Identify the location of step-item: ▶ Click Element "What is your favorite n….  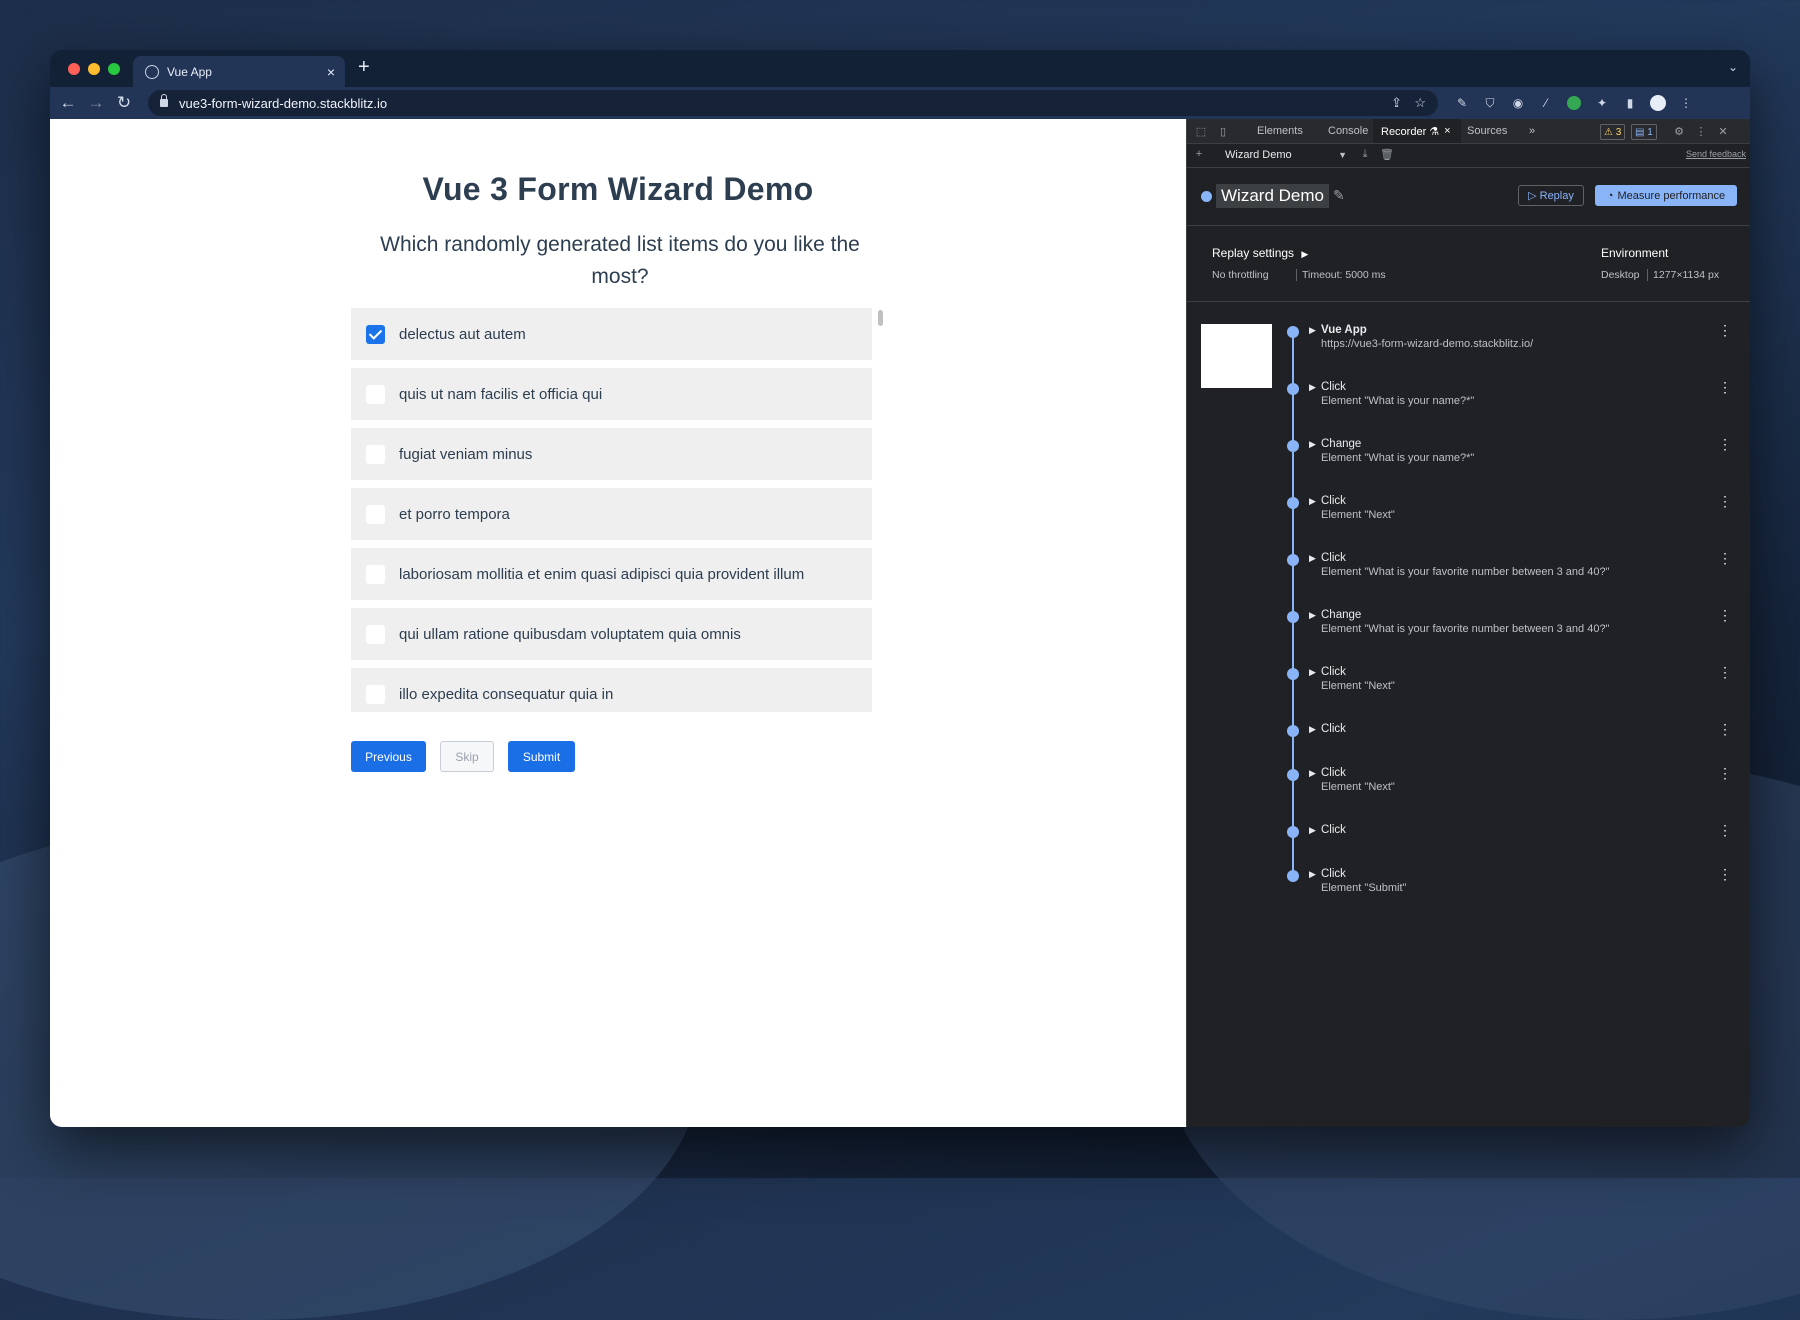
(1468, 571).